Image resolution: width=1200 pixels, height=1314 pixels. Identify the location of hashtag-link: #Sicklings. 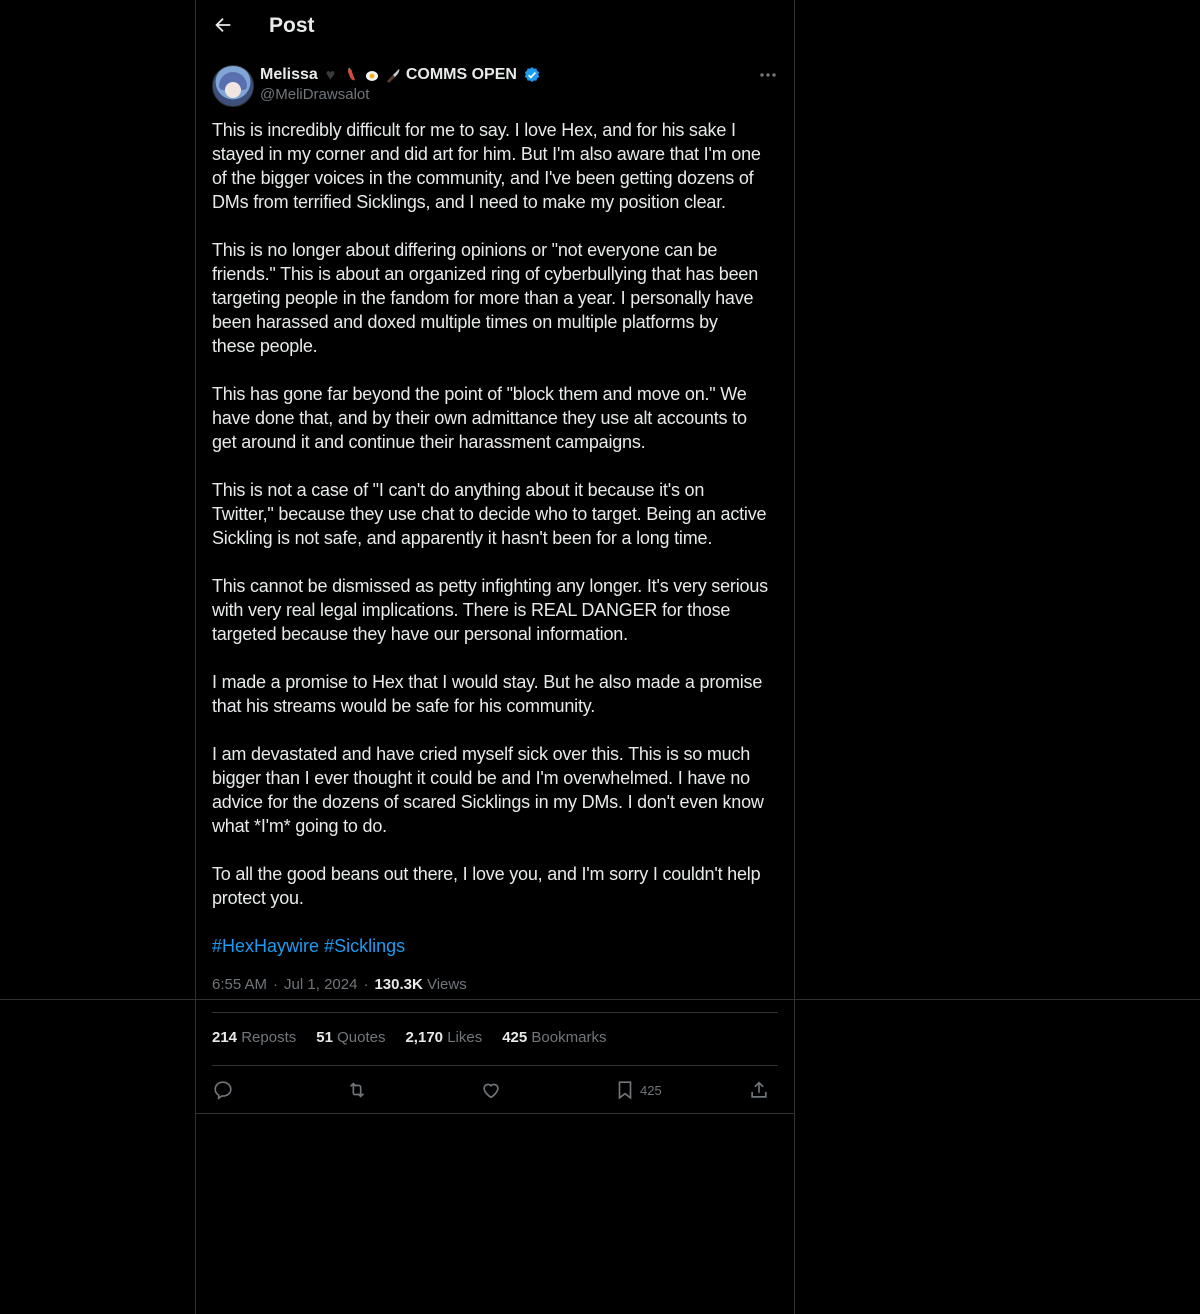
(364, 946).